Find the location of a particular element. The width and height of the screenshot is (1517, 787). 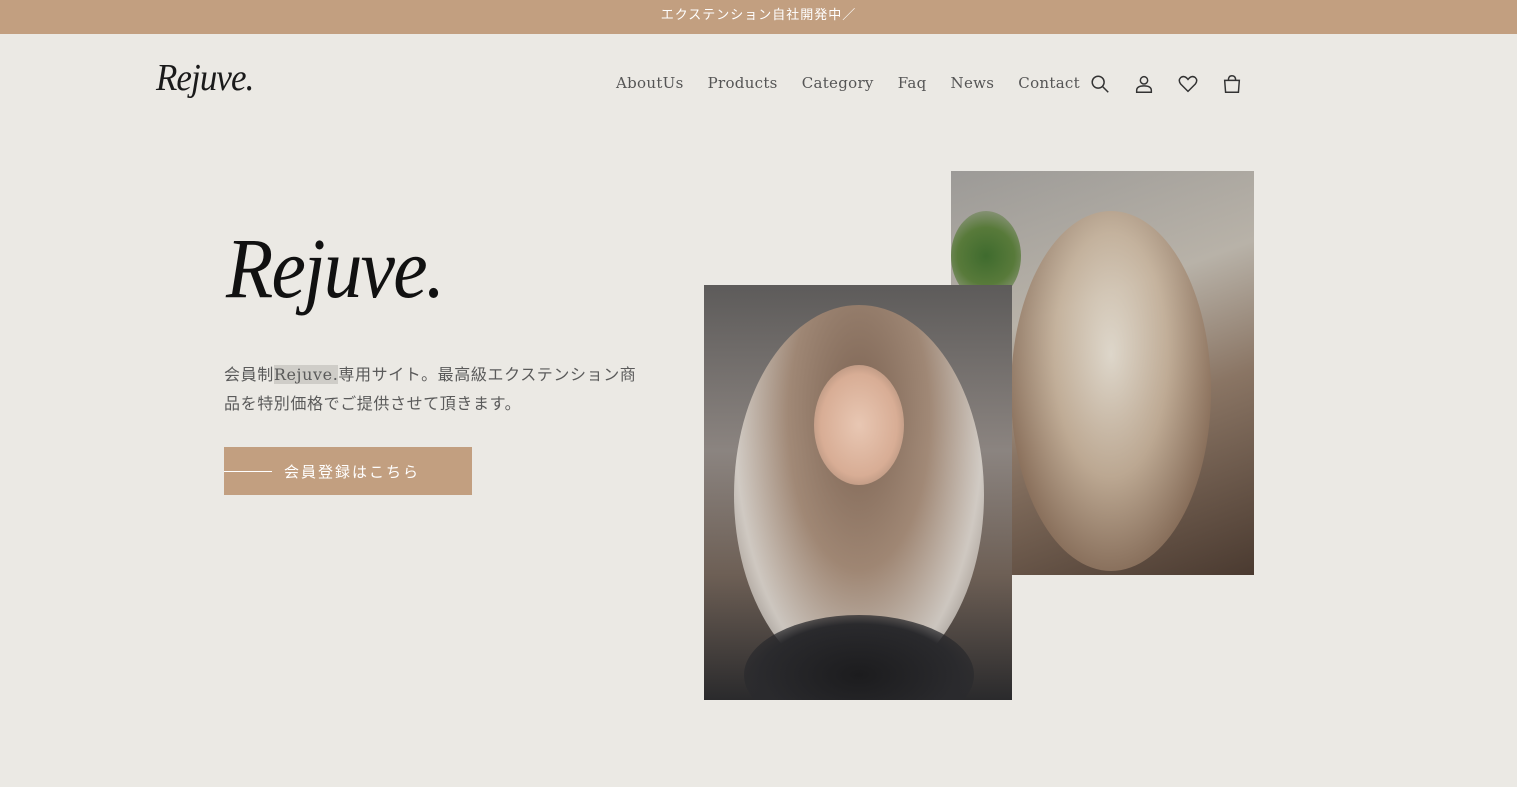

heart-icon is located at coordinates (1188, 84).